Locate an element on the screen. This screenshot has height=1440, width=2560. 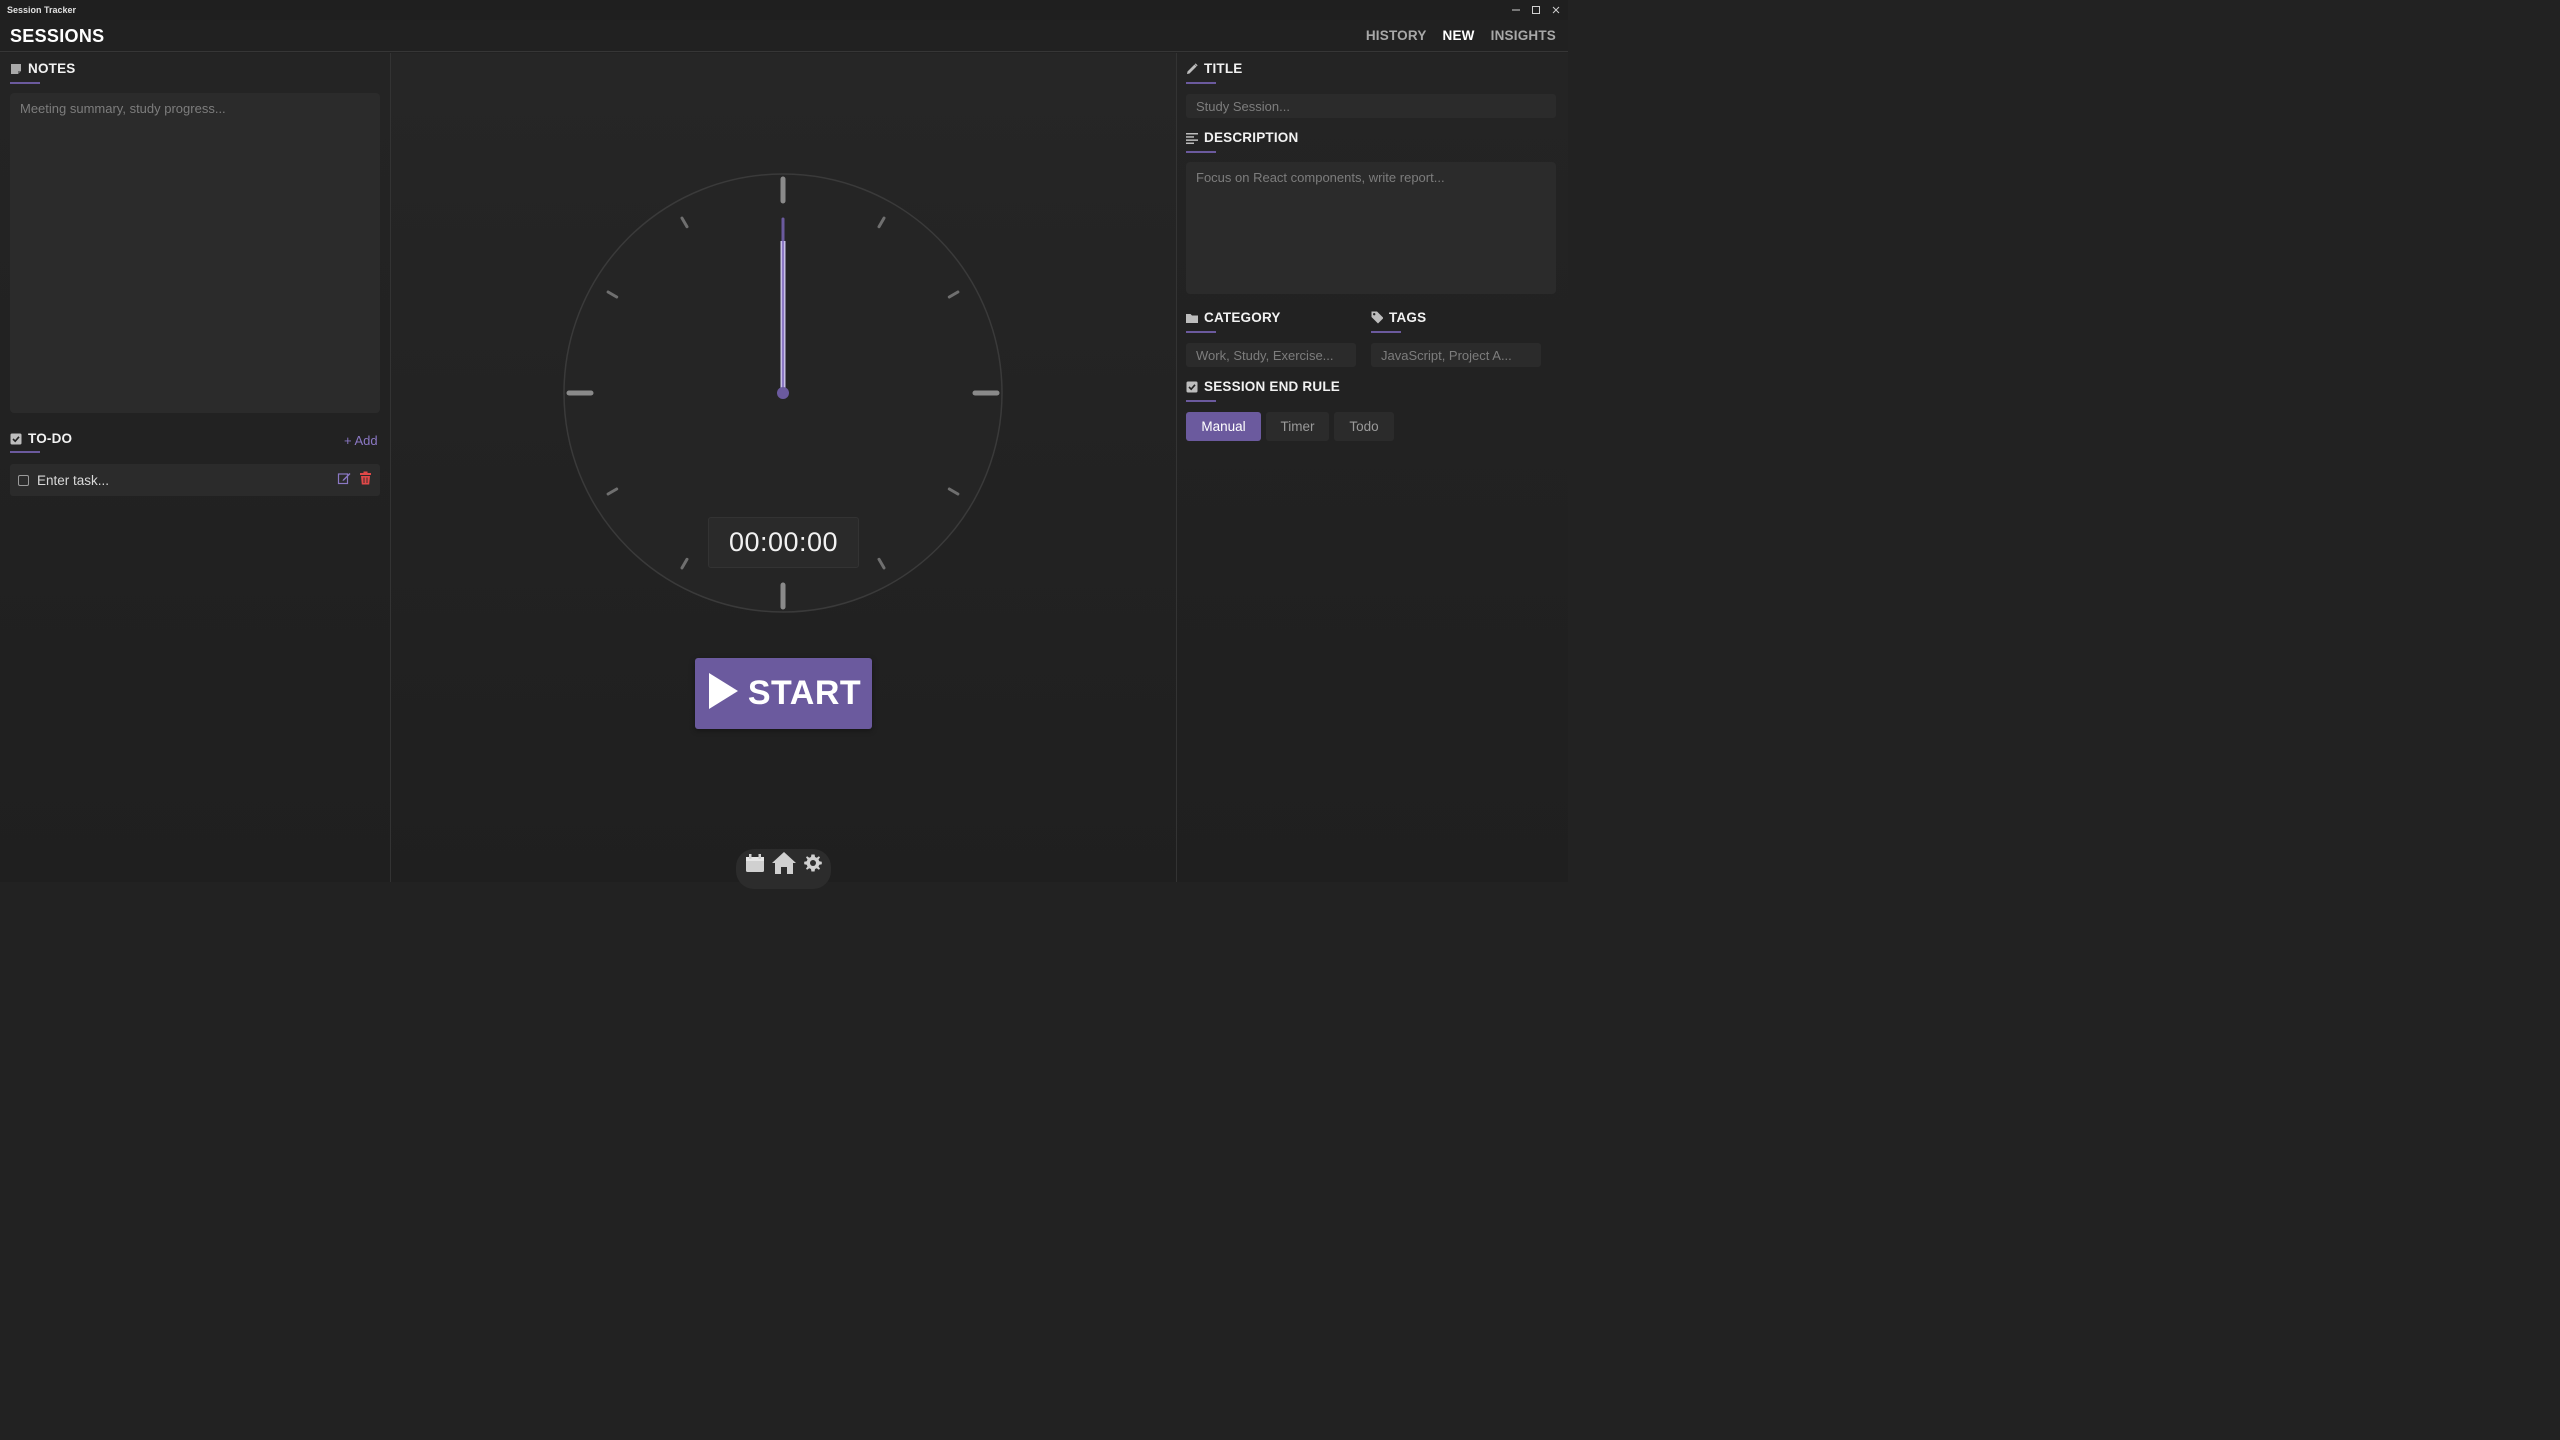
play-icon is located at coordinates (723, 693).